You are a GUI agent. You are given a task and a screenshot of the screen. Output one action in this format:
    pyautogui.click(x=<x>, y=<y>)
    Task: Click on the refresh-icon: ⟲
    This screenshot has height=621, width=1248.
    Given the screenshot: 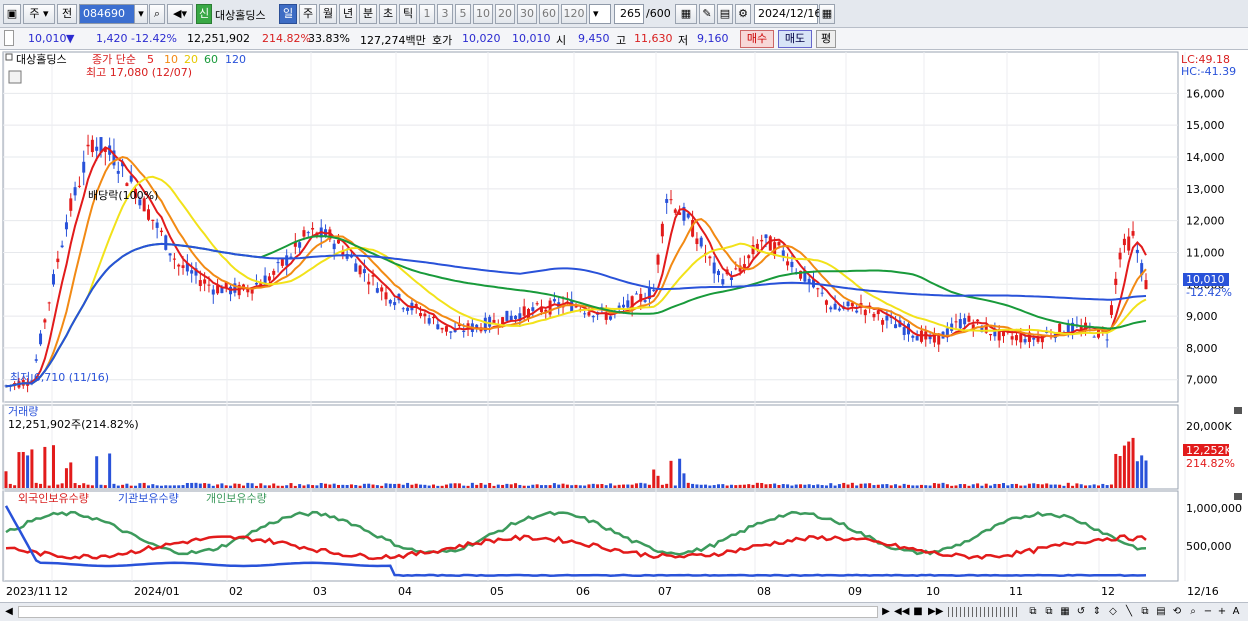 What is the action you would take?
    pyautogui.click(x=1177, y=612)
    